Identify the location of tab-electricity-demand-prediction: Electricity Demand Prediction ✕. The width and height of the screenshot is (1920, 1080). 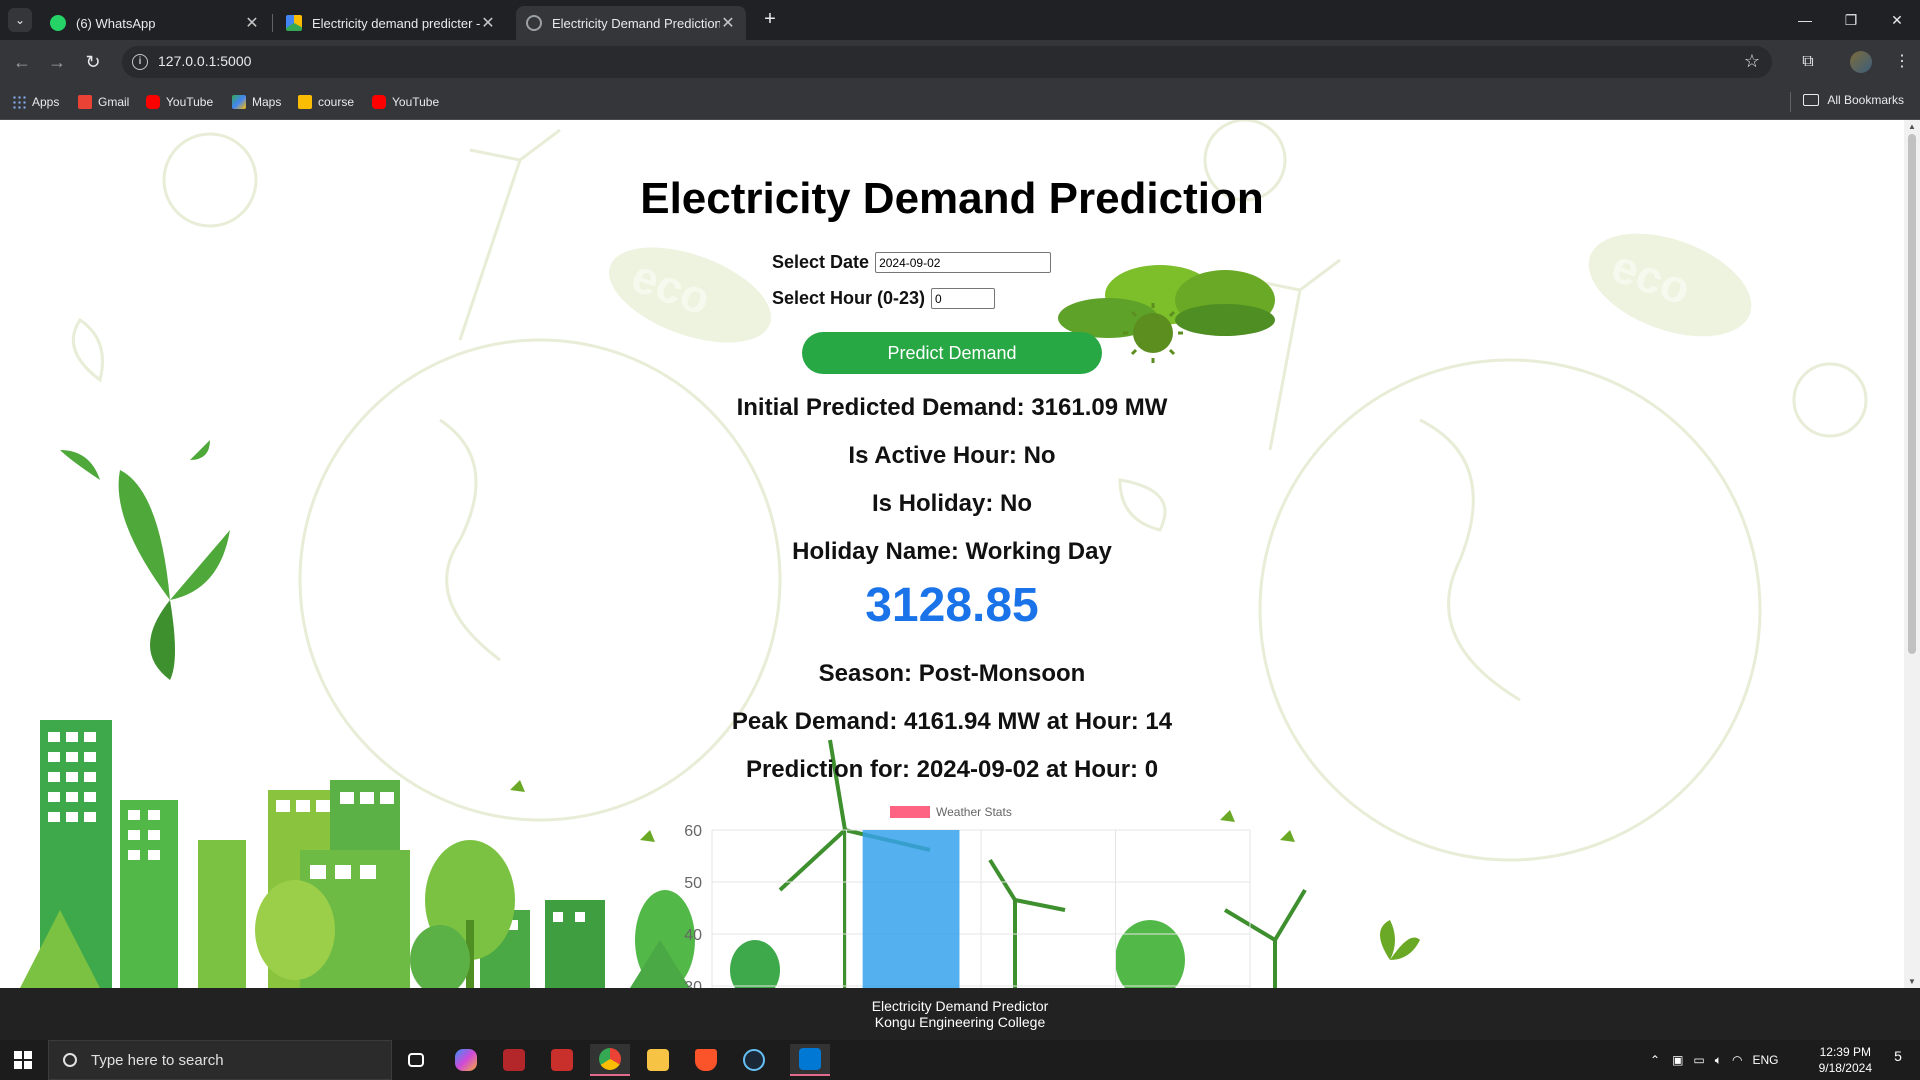
(631, 23).